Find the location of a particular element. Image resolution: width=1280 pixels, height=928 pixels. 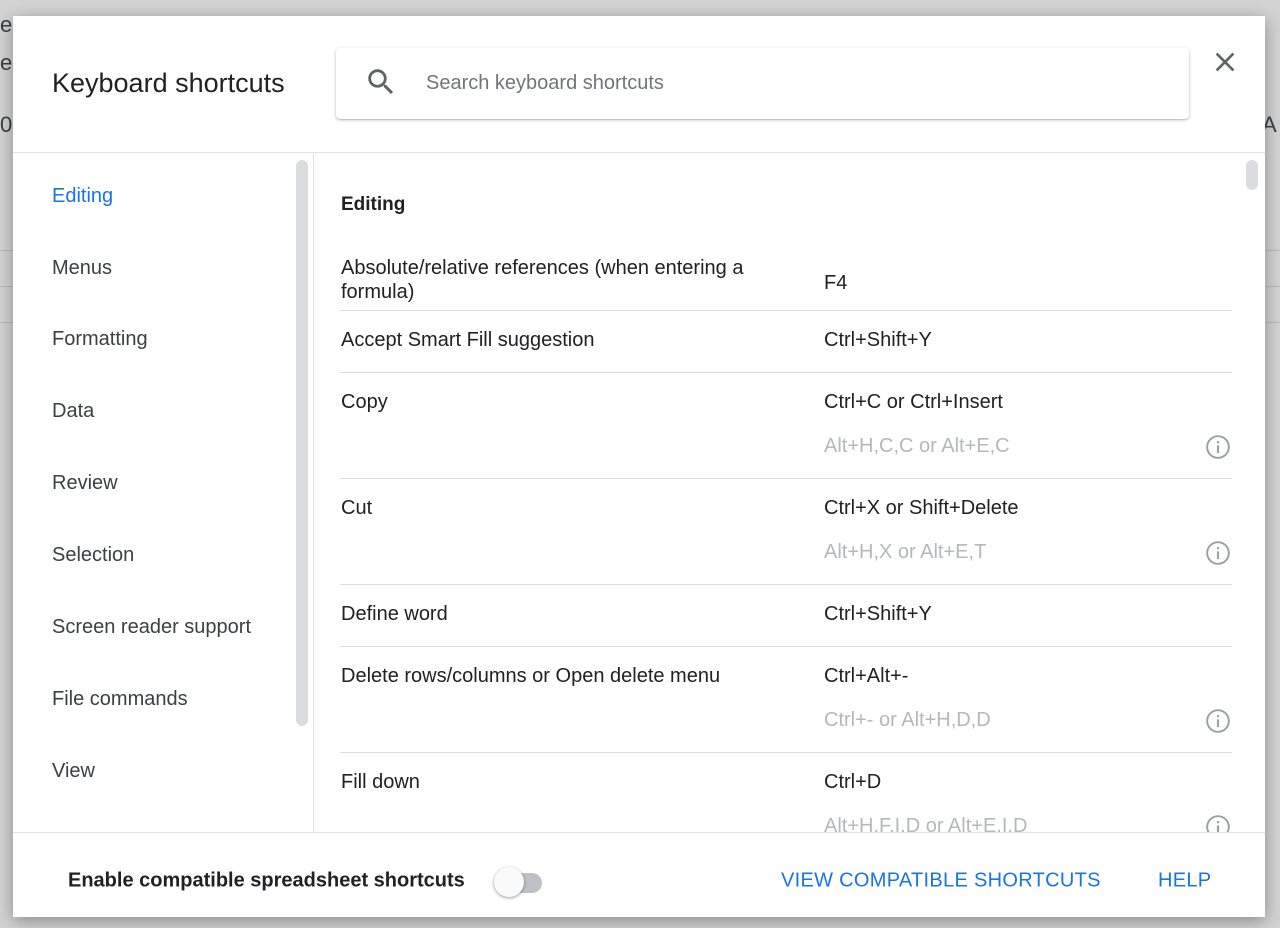

shortcut-keys: Ctrl+D is located at coordinates (853, 782).